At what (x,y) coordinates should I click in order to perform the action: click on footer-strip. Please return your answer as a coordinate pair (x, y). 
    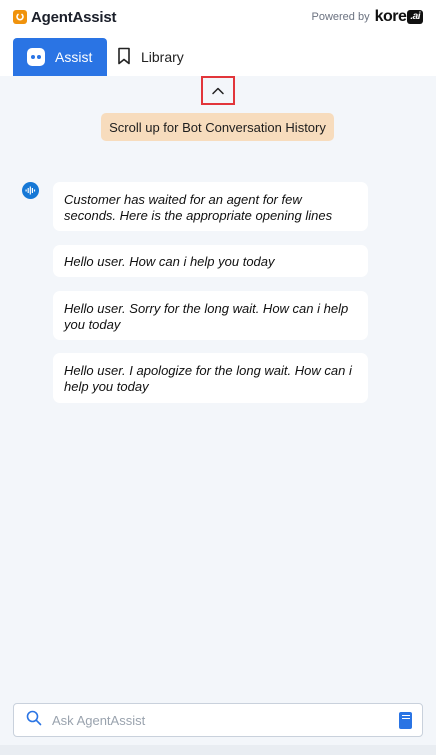
    Looking at the image, I should click on (218, 750).